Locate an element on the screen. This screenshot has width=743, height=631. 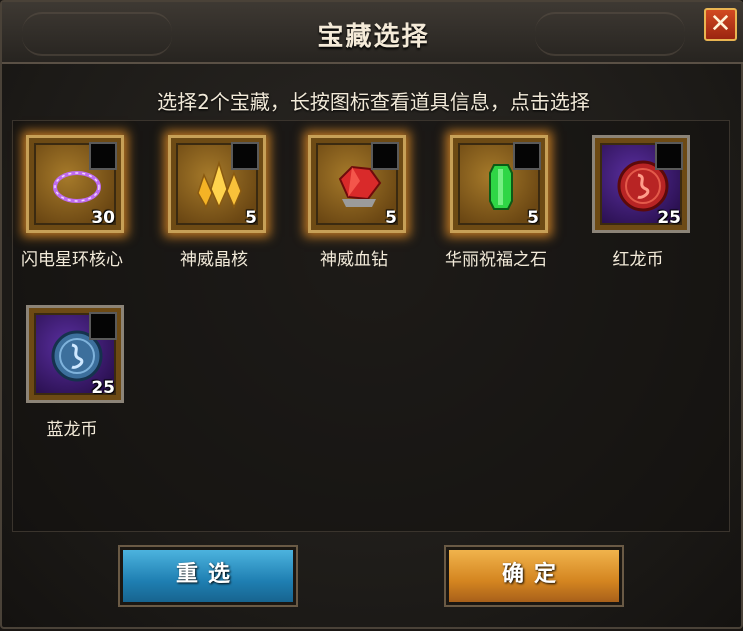
item-name: 闪电星环核心 is located at coordinates (72, 260).